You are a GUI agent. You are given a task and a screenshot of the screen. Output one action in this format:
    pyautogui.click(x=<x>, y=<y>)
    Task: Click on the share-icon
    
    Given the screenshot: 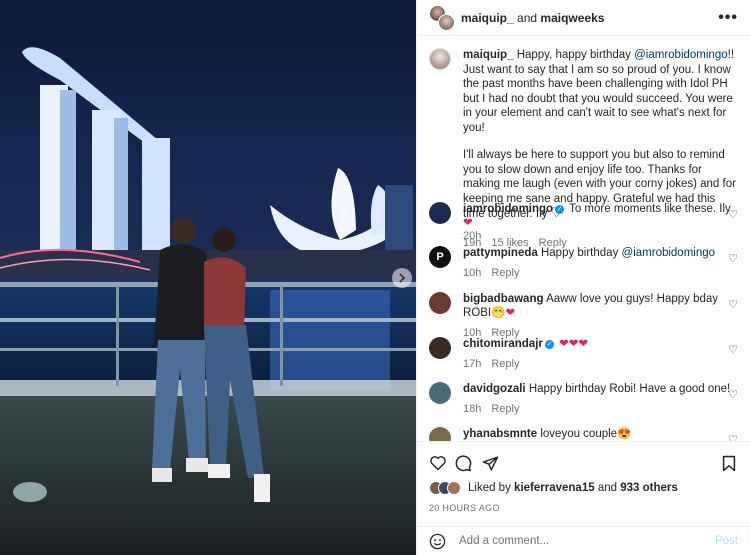 What is the action you would take?
    pyautogui.click(x=490, y=463)
    